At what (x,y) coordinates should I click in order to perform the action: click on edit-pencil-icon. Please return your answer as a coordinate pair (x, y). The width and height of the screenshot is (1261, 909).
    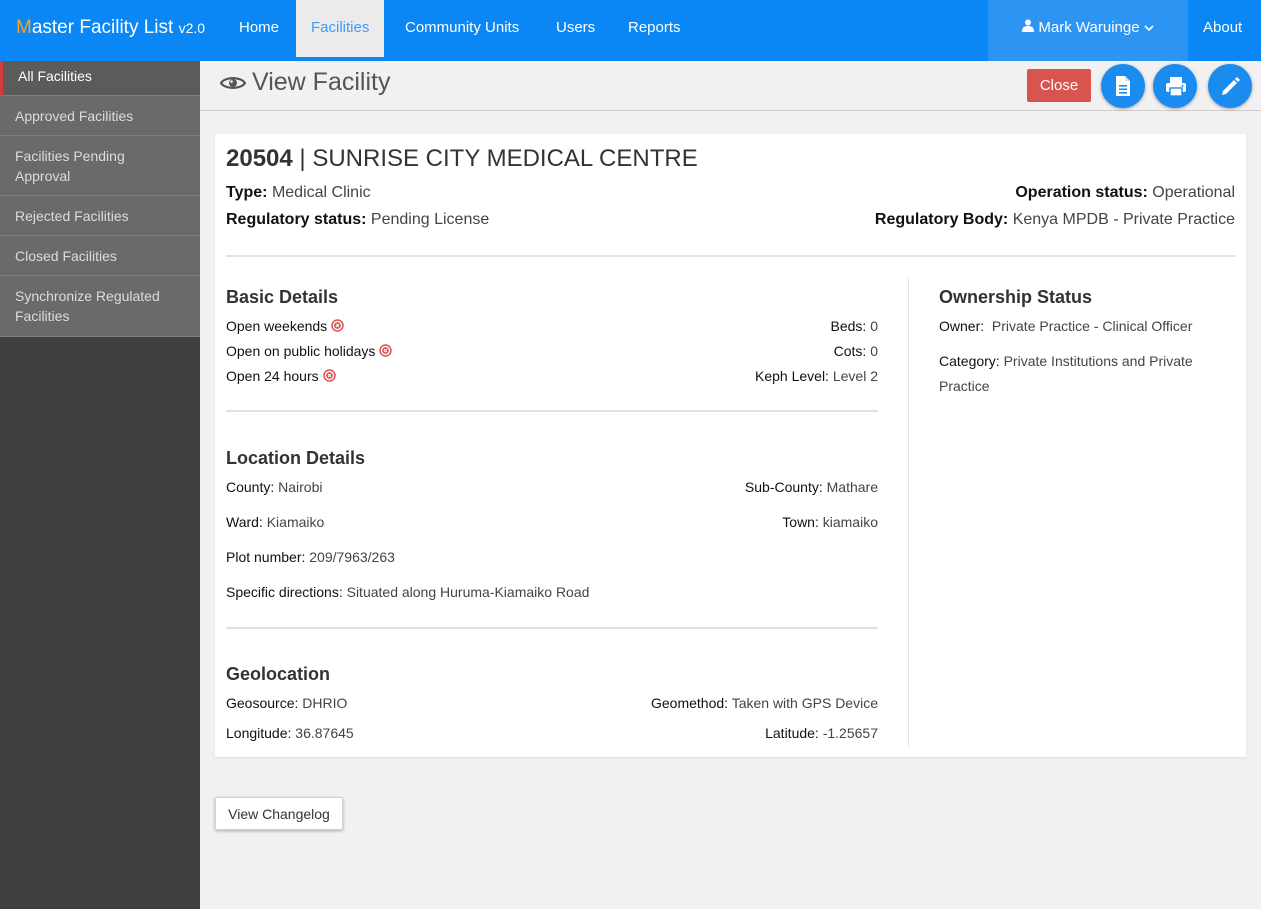
    Looking at the image, I should click on (1231, 86).